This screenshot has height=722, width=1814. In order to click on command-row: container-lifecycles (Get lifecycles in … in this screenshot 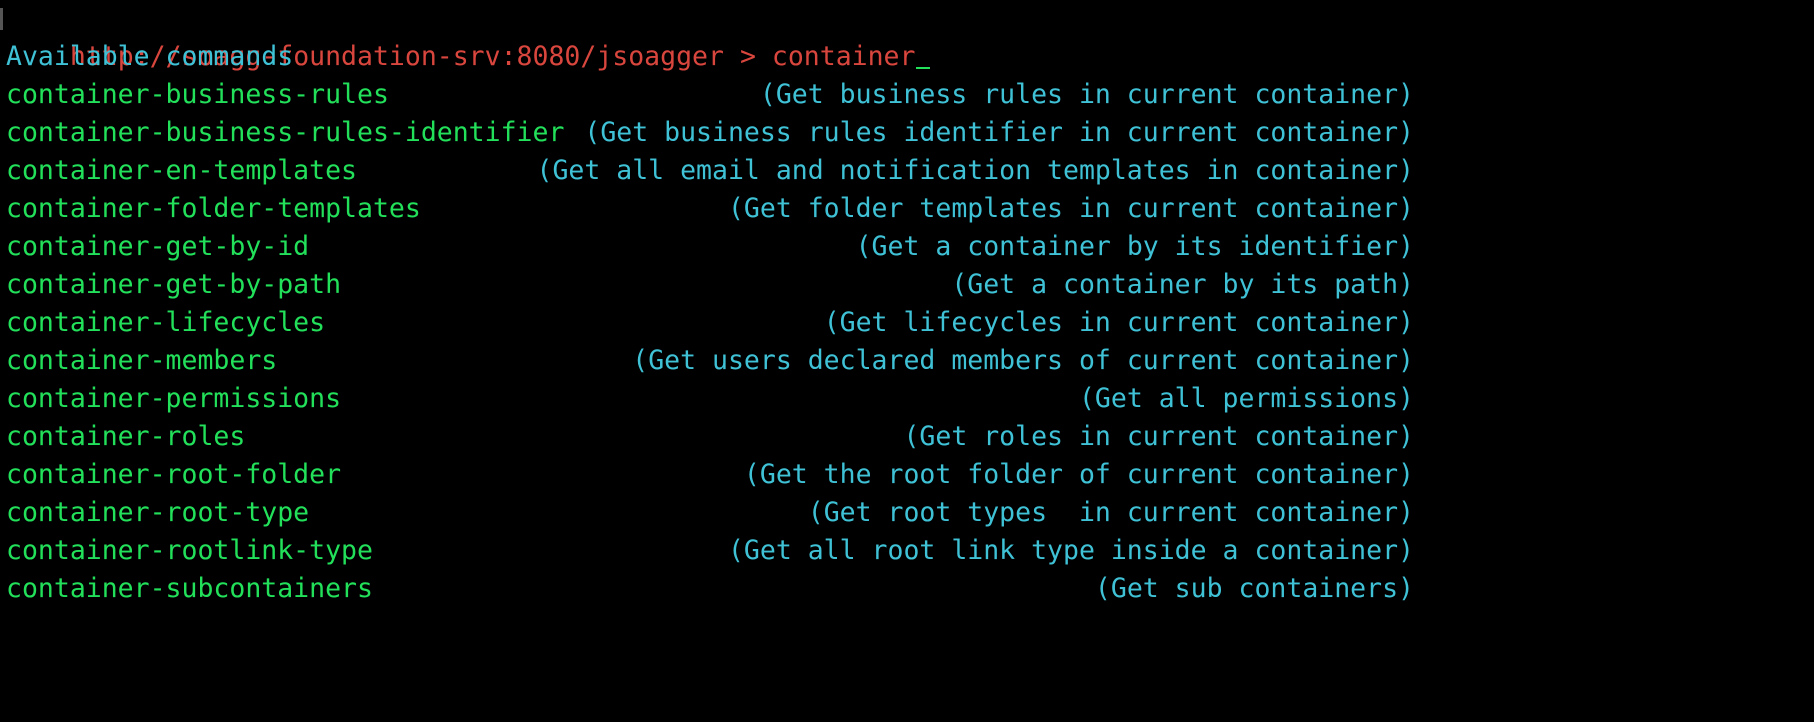, I will do `click(906, 323)`.